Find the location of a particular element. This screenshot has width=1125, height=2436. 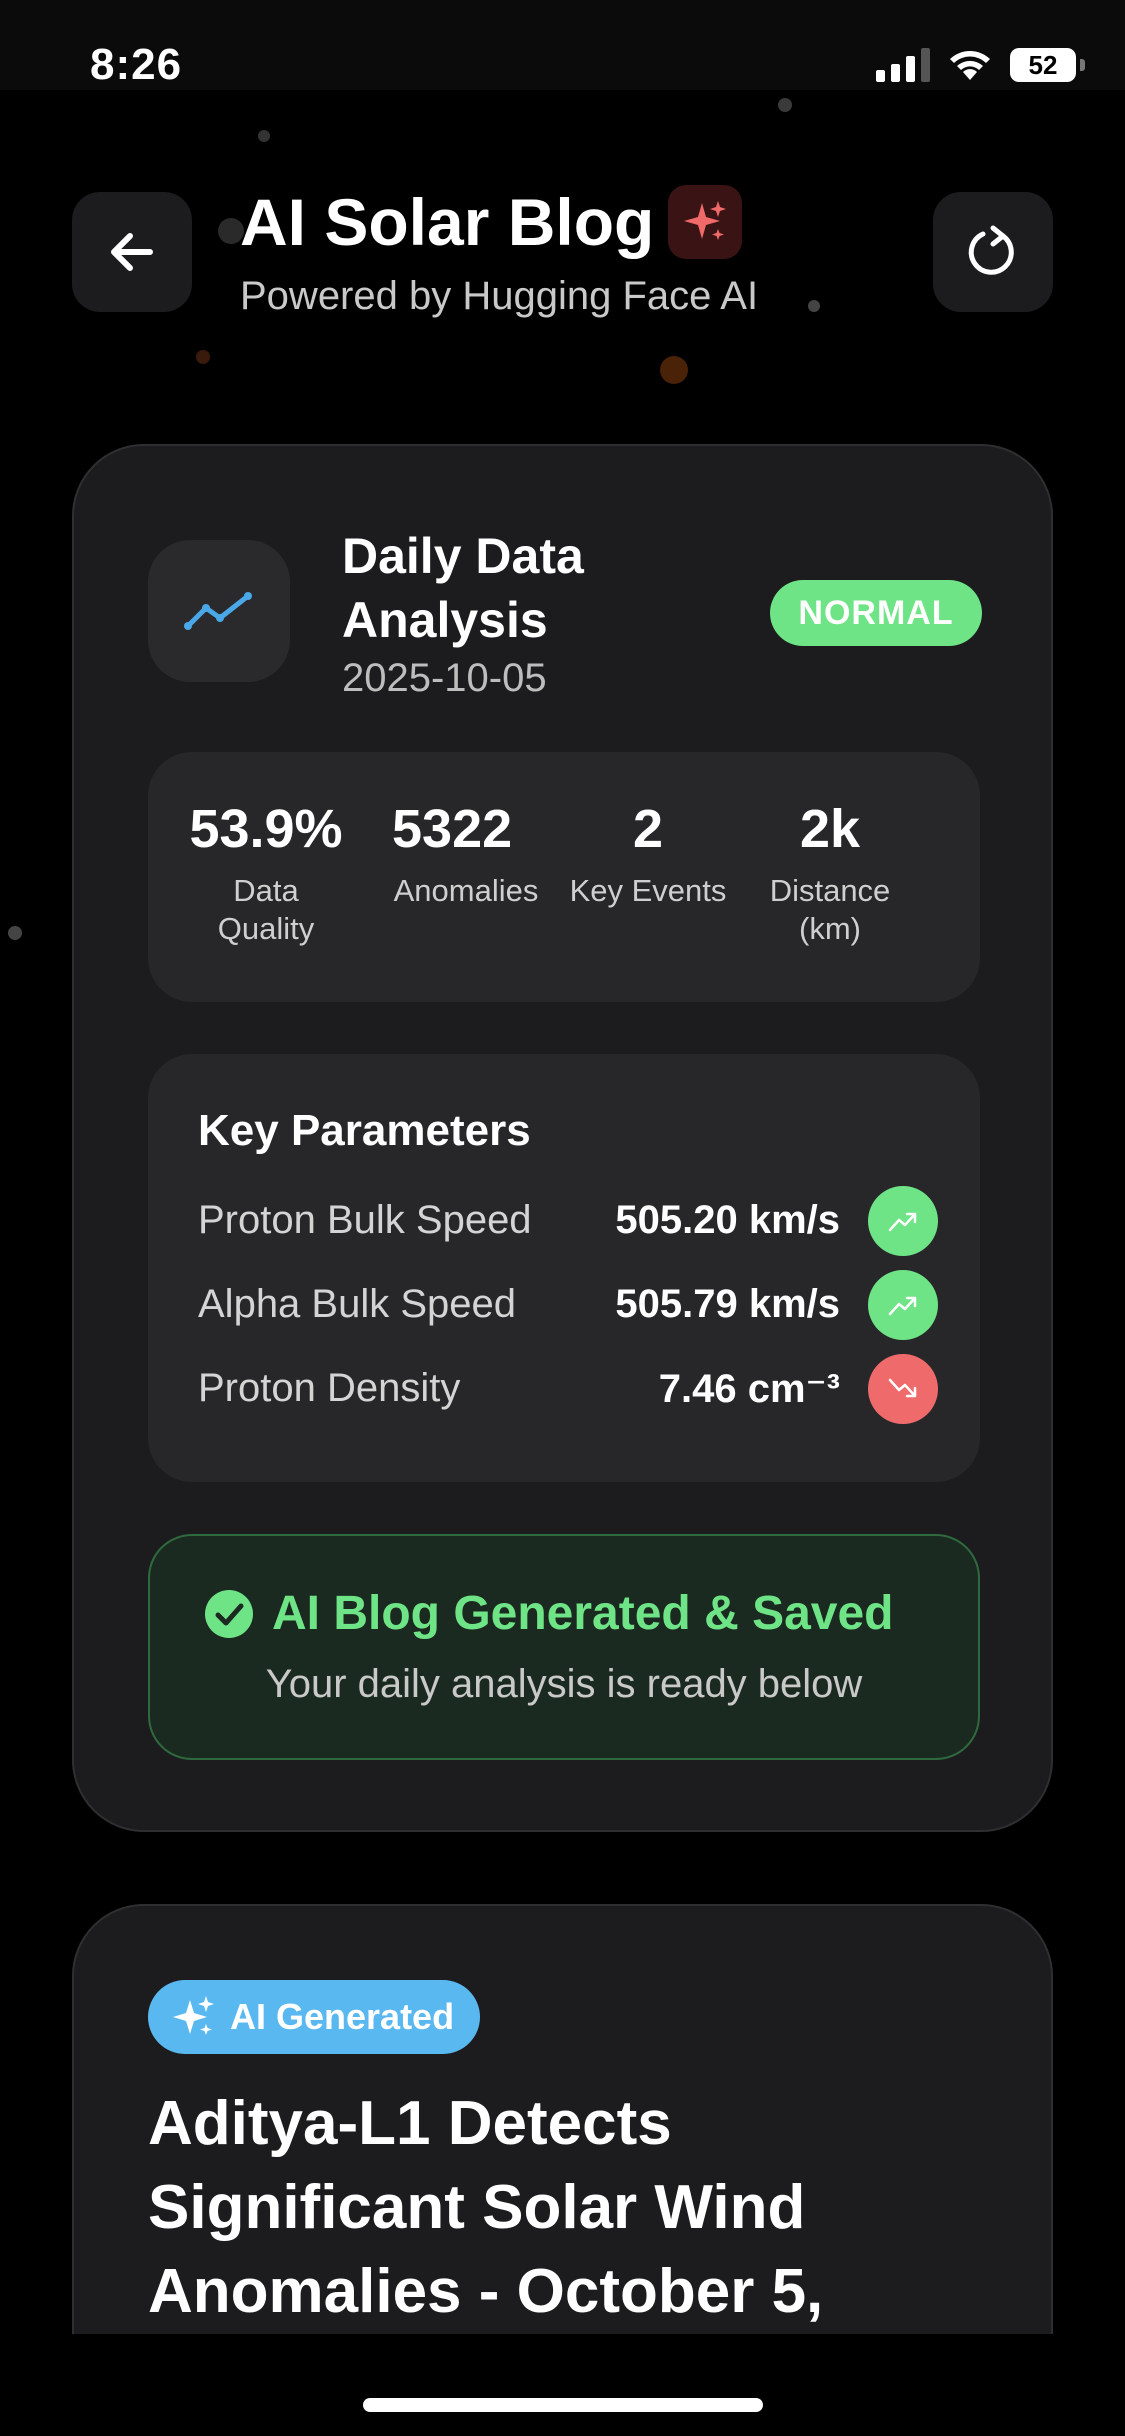

status-icons: 52 is located at coordinates (980, 65).